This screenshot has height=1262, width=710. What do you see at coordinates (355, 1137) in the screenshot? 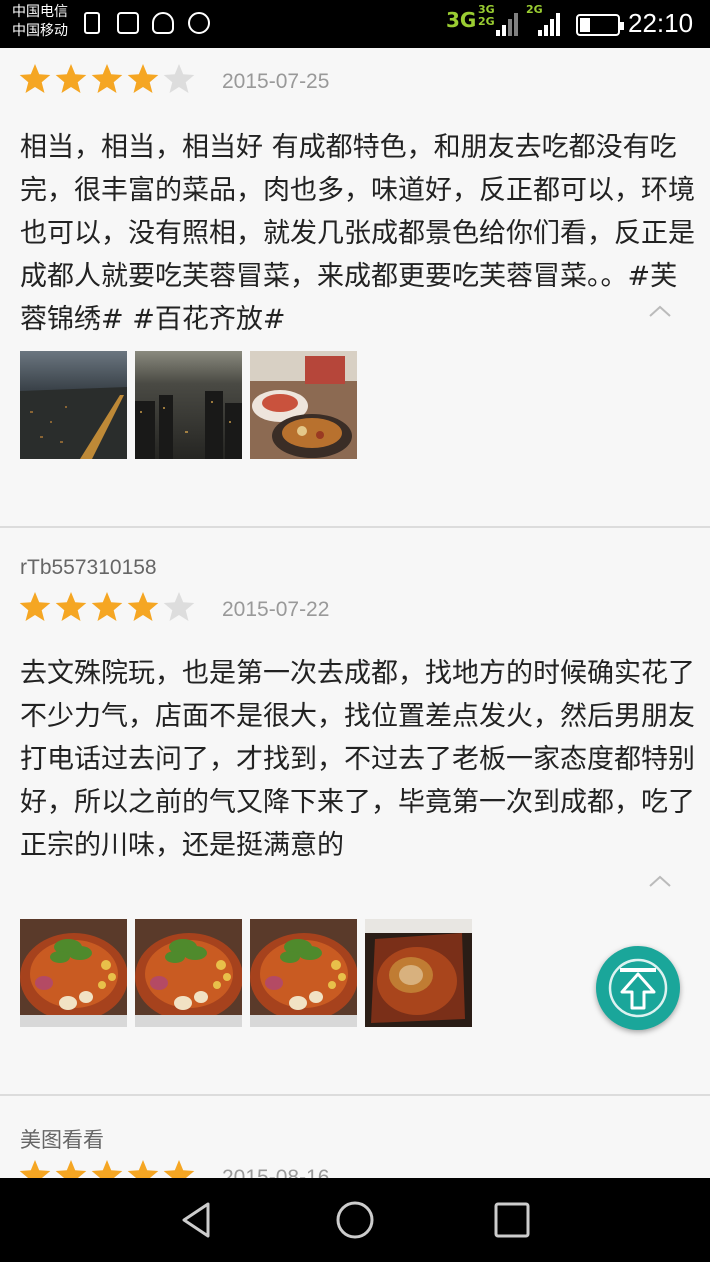
I see `review-item: 美图看看 2015-08-16` at bounding box center [355, 1137].